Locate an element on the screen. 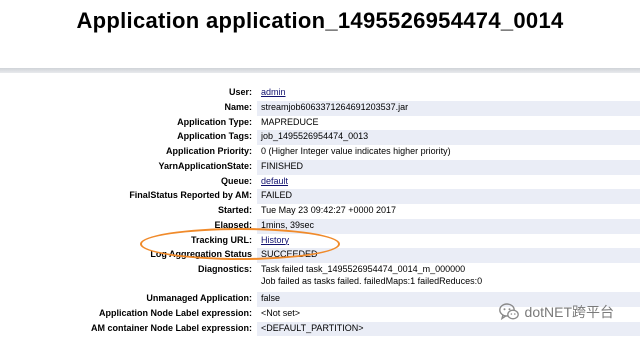 The height and width of the screenshot is (339, 640). table-row: Started: Tue May 23 09:42:27 +0000 2017 is located at coordinates (320, 211).